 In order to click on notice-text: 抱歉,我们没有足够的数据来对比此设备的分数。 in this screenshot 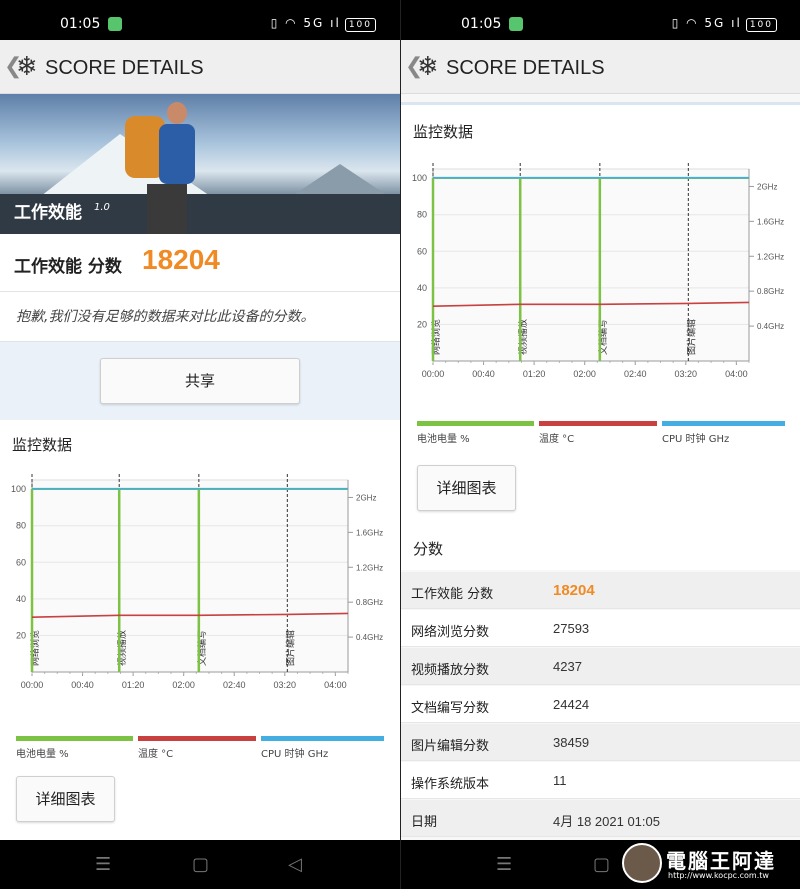, I will do `click(165, 317)`.